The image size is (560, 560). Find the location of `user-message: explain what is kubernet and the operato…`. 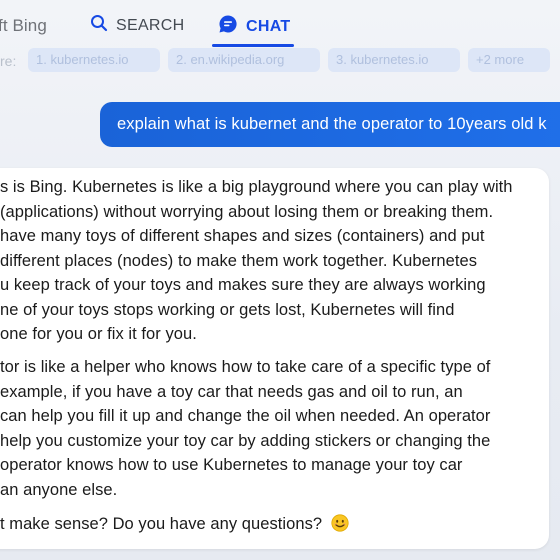

user-message: explain what is kubernet and the operato… is located at coordinates (330, 124).